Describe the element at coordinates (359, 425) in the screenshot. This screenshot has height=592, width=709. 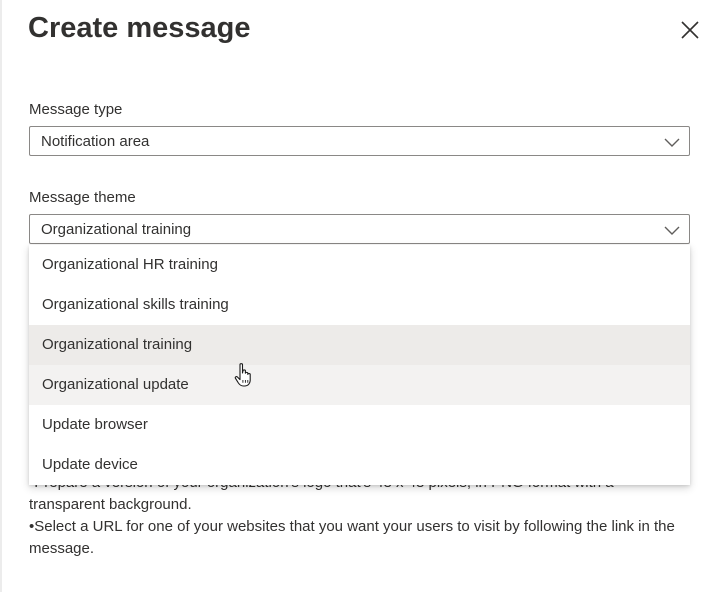
I see `option-update-browser: Update browser` at that location.